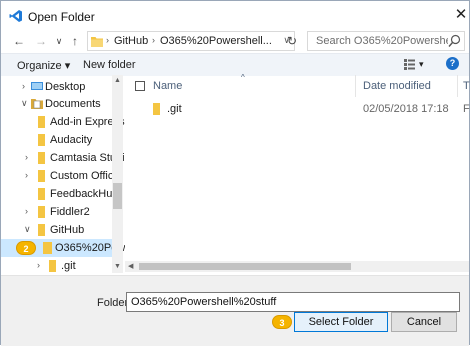  I want to click on address-bar: › GitHub › O365%20Powershell... ∨, so click(191, 41).